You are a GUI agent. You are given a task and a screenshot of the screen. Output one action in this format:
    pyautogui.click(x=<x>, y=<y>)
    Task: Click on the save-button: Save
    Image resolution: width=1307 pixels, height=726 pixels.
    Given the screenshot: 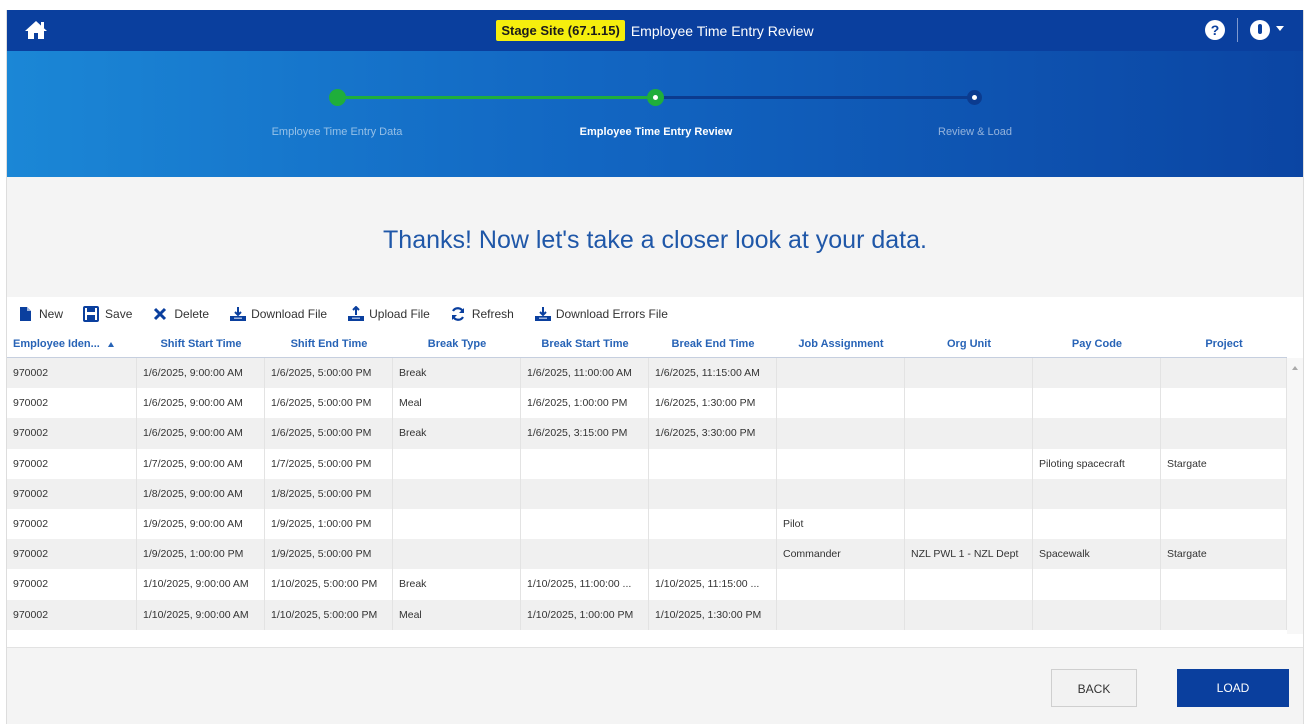 What is the action you would take?
    pyautogui.click(x=107, y=314)
    